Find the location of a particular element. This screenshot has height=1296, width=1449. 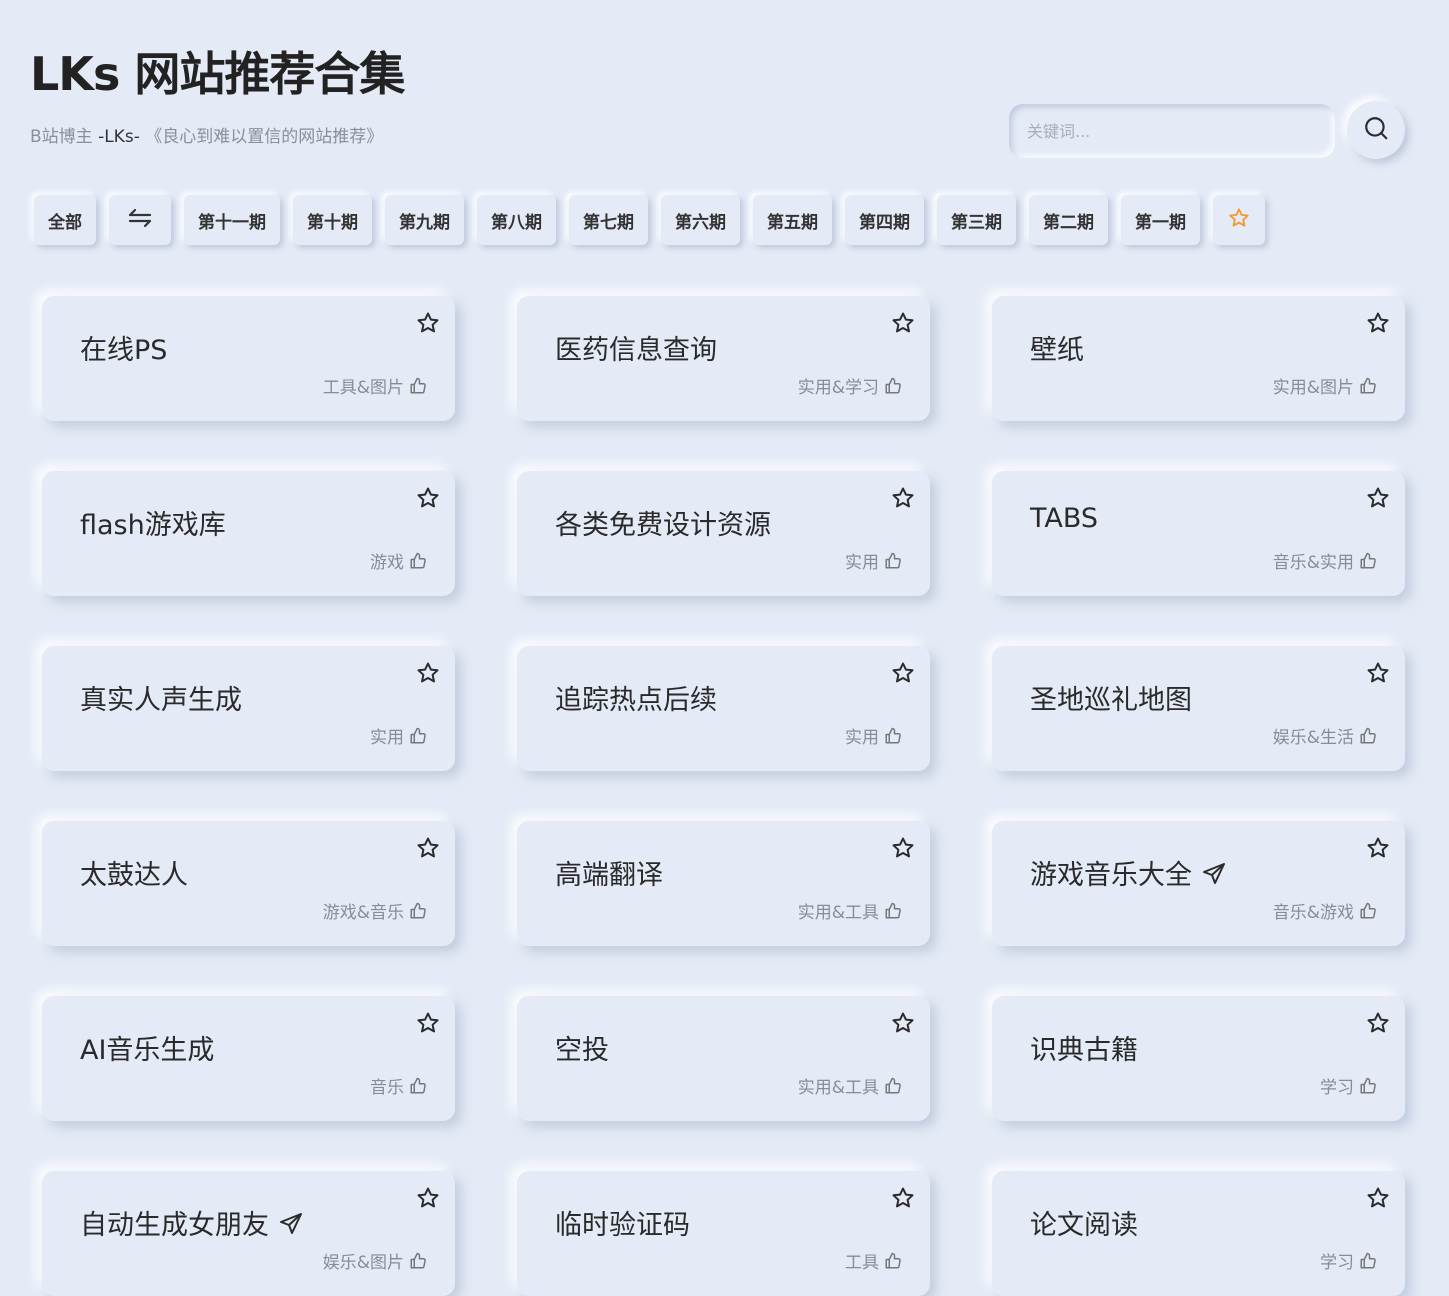

site-card-title: 太鼓达人 is located at coordinates (134, 872).